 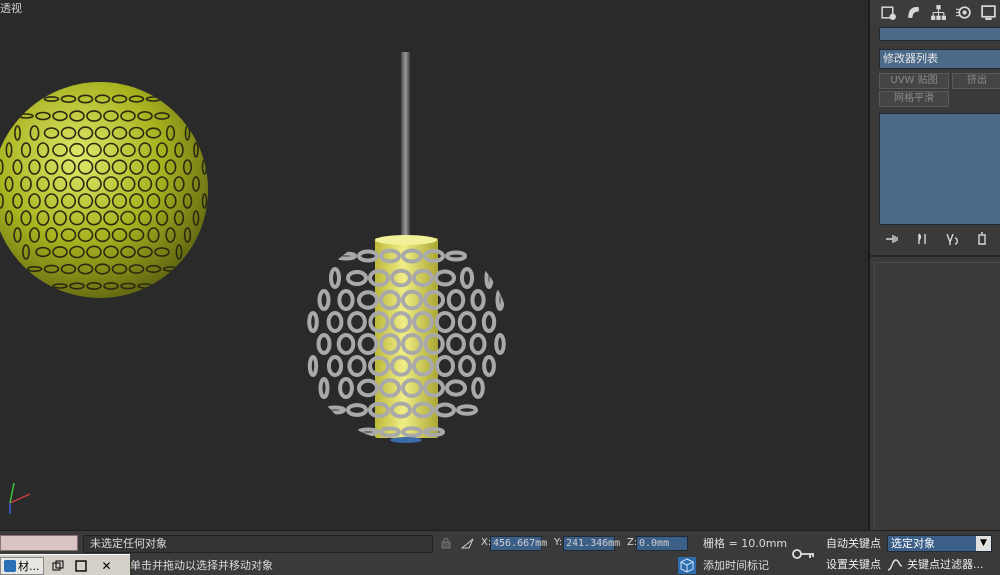 I want to click on chevron-down-icon: ▼, so click(x=983, y=543).